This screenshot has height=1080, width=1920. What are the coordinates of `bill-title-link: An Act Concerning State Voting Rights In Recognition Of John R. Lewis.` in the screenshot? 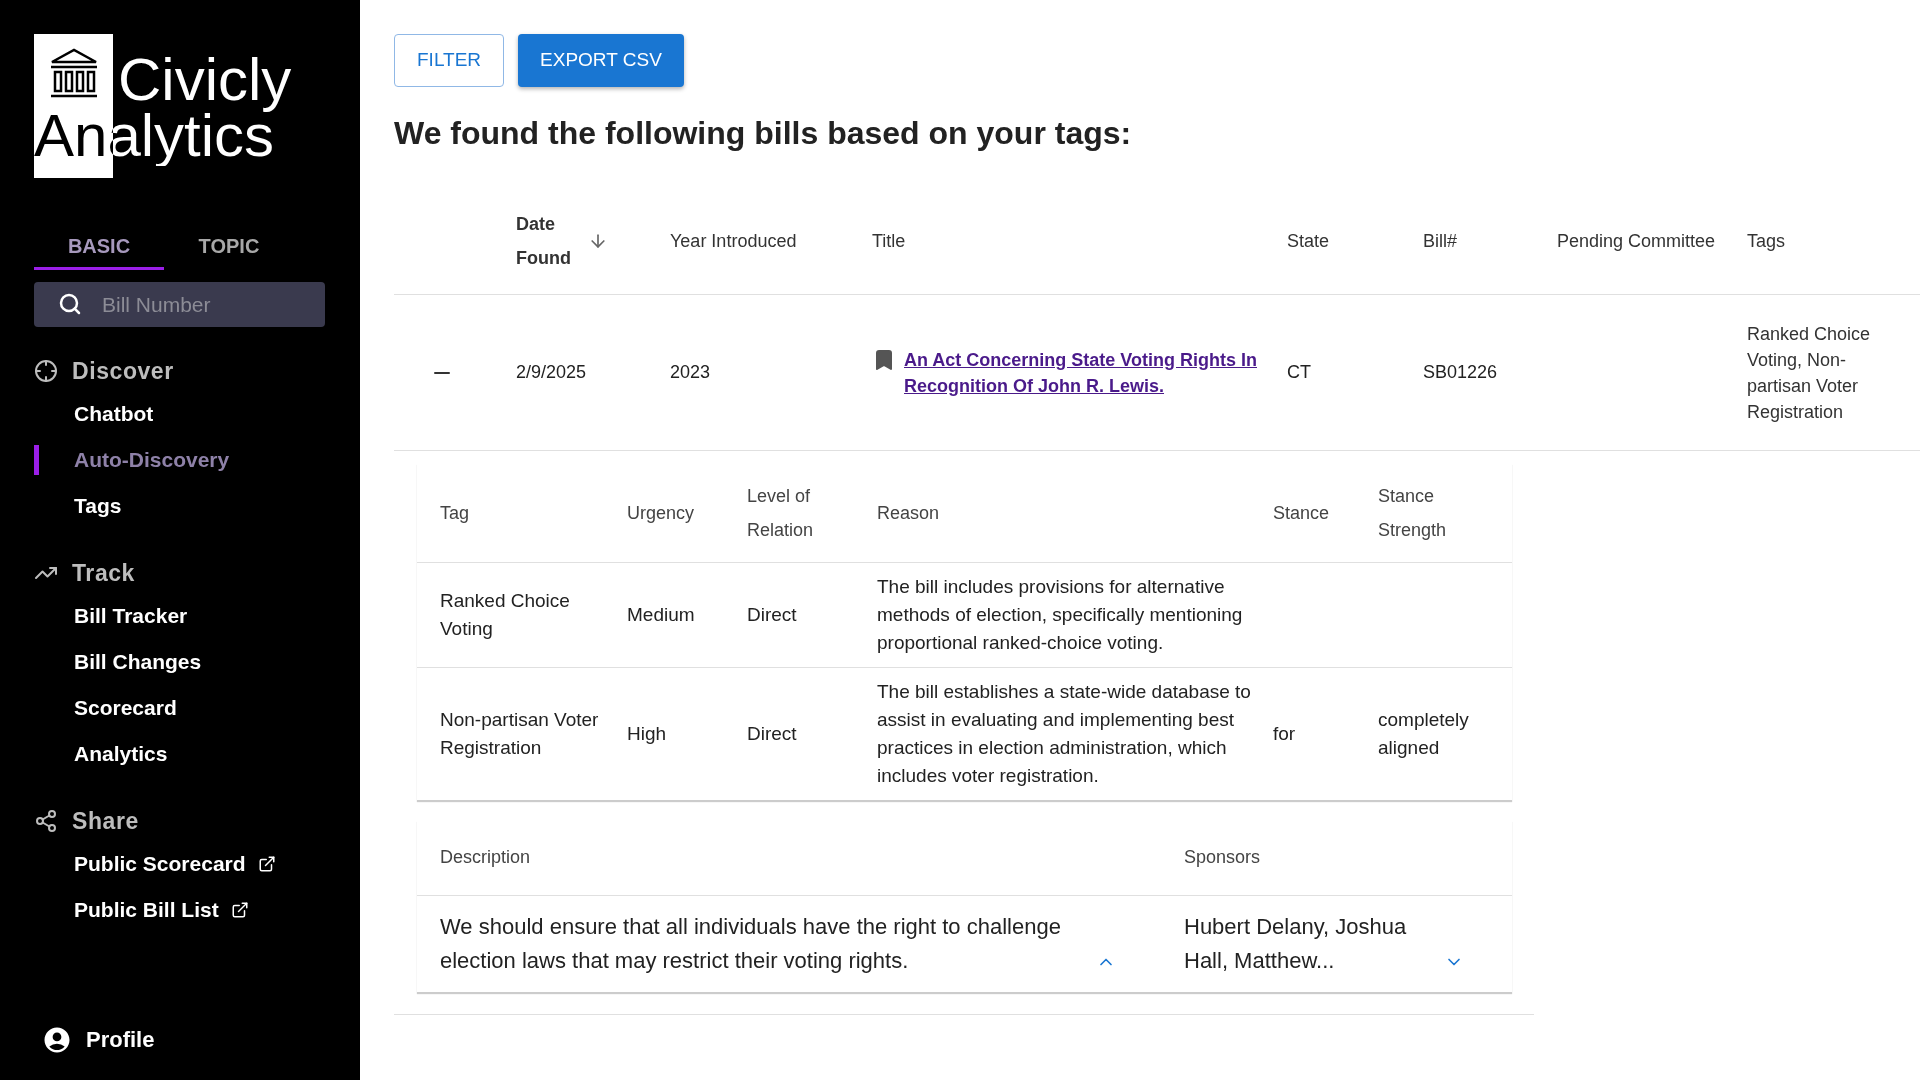 It's located at (1083, 372).